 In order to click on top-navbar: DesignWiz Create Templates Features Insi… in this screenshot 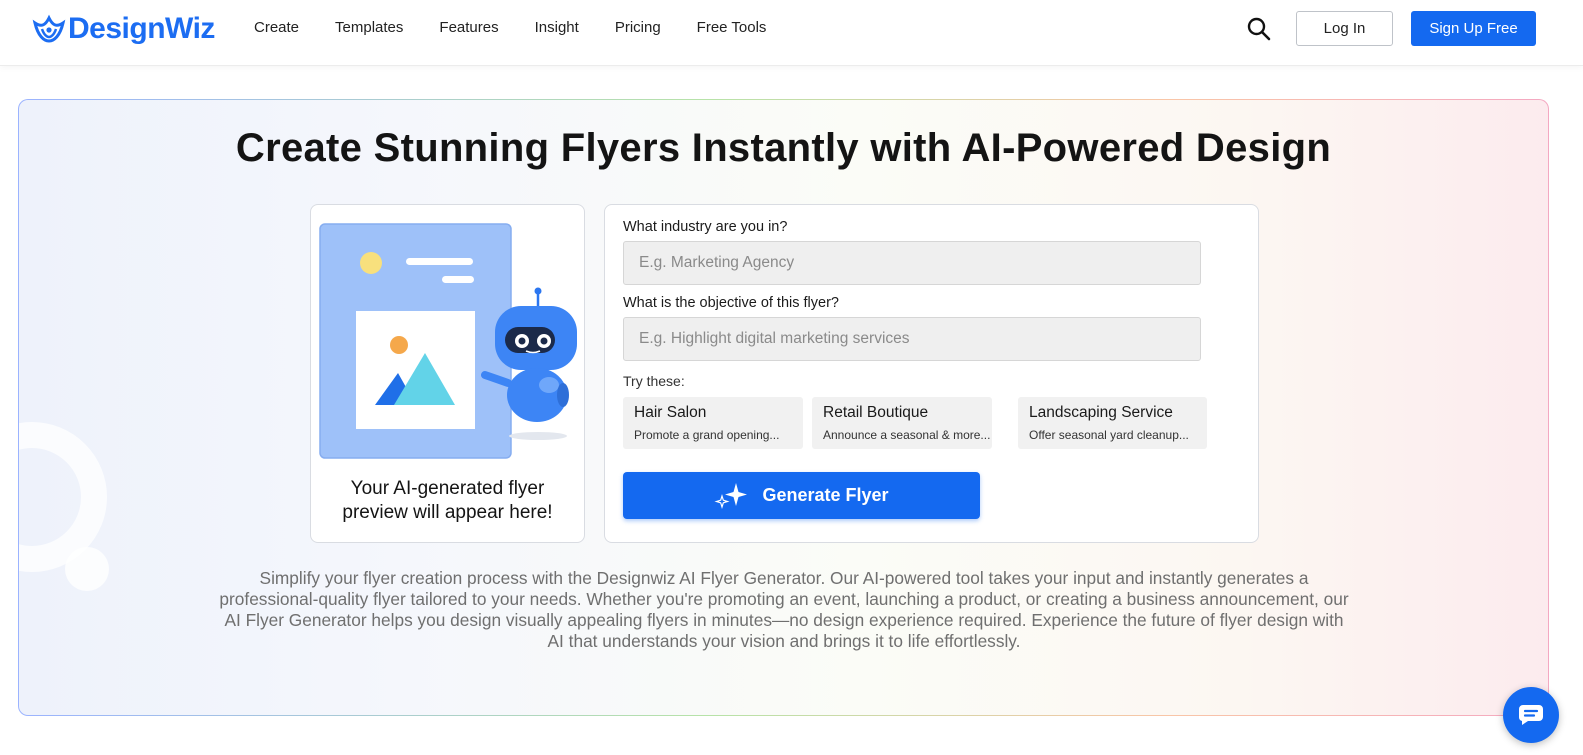, I will do `click(791, 33)`.